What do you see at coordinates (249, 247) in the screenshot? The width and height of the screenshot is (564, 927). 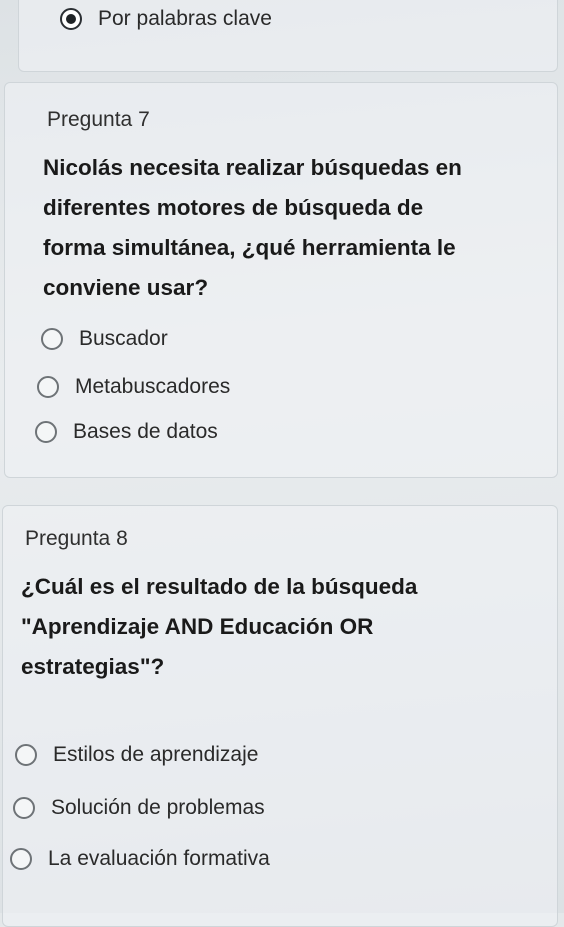 I see `question-7-line: forma simultánea, ¿qué herramienta le` at bounding box center [249, 247].